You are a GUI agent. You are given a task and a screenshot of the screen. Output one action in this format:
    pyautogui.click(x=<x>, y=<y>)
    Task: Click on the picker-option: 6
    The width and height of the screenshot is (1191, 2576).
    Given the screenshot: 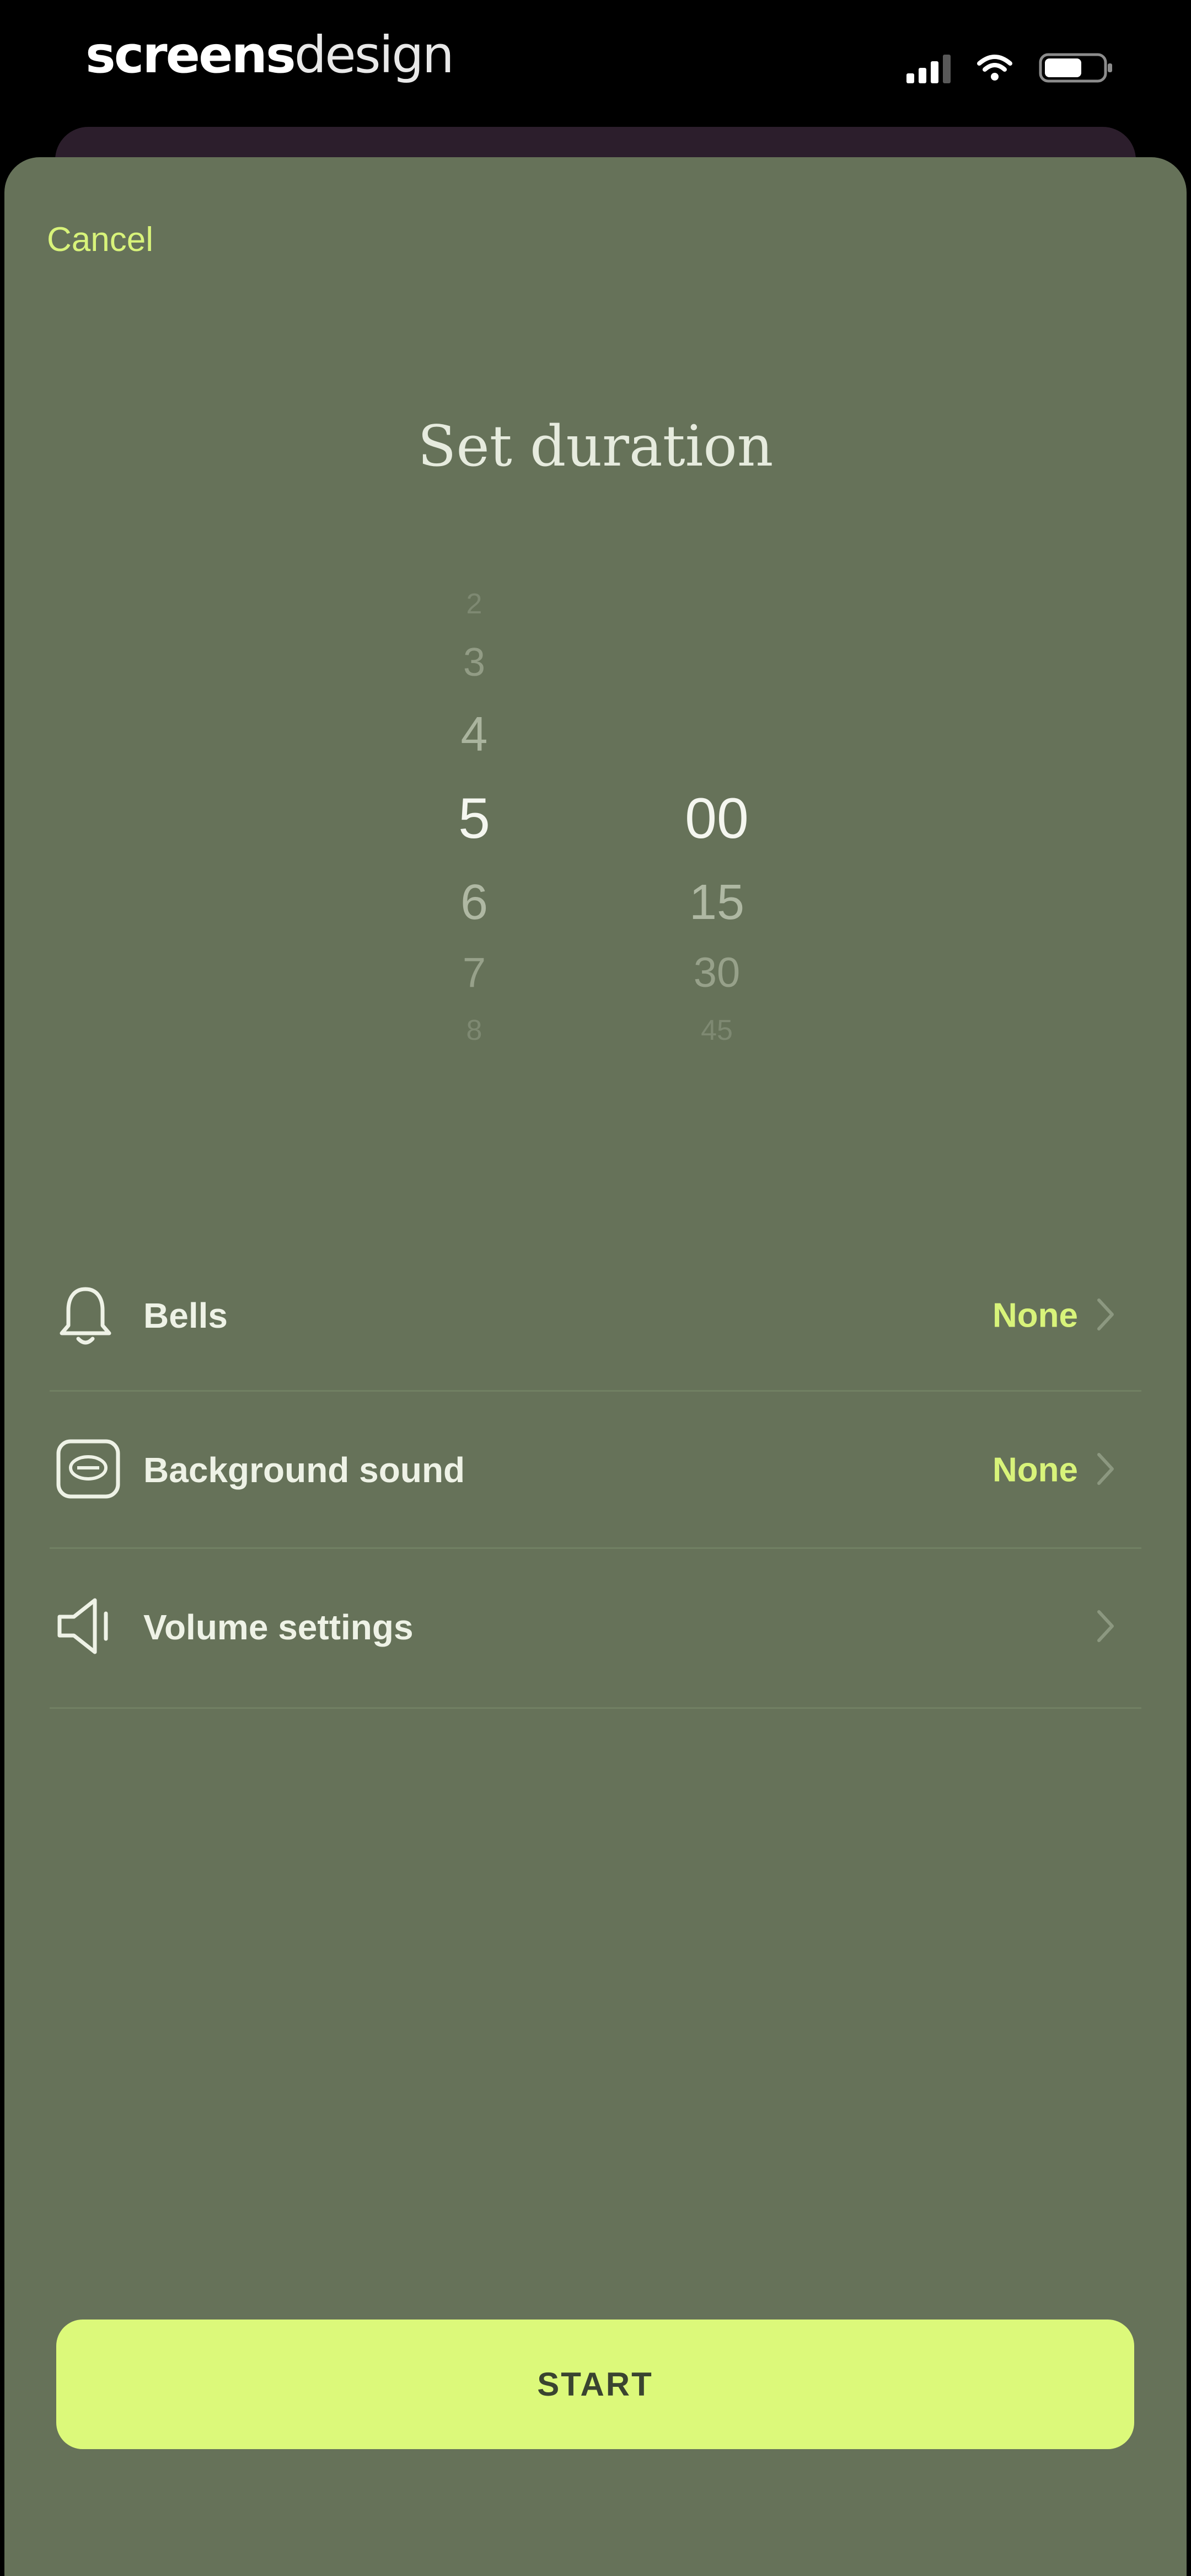 What is the action you would take?
    pyautogui.click(x=474, y=902)
    